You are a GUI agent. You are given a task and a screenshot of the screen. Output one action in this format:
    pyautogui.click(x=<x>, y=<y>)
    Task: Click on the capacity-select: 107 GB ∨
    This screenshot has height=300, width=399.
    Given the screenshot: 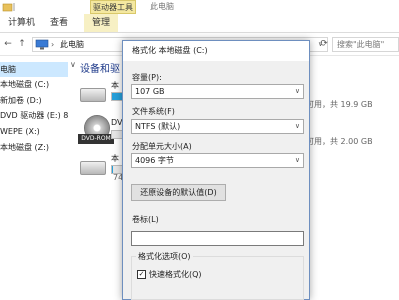 What is the action you would take?
    pyautogui.click(x=217, y=91)
    